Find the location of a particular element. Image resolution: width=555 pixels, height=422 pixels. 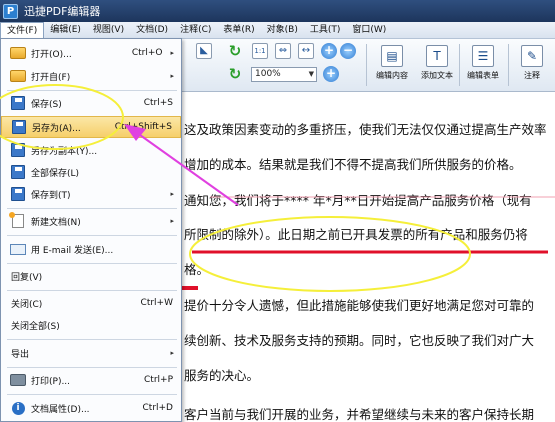

doc-line: 这及政策因素变动的多重挤压，使我们无法仅仅通过提高生产效率 is located at coordinates (365, 129).